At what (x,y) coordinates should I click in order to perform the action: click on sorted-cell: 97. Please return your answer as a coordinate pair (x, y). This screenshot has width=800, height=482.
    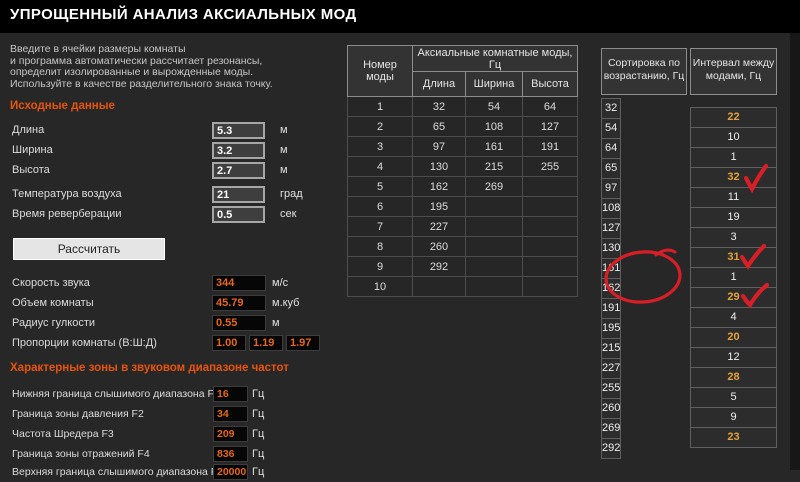
    Looking at the image, I should click on (611, 188).